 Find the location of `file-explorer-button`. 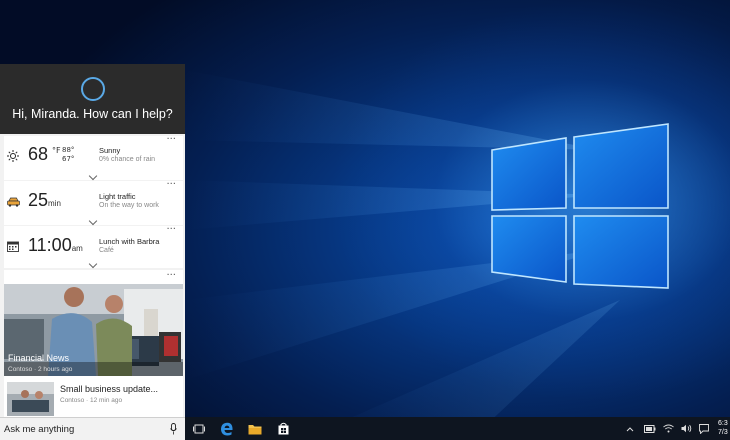

file-explorer-button is located at coordinates (255, 428).